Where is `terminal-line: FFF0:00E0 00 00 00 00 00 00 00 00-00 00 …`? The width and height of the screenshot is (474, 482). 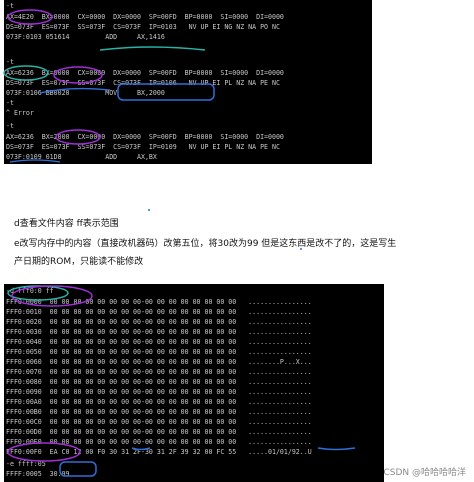
terminal-line: FFF0:00E0 00 00 00 00 00 00 00 00-00 00 … is located at coordinates (159, 442).